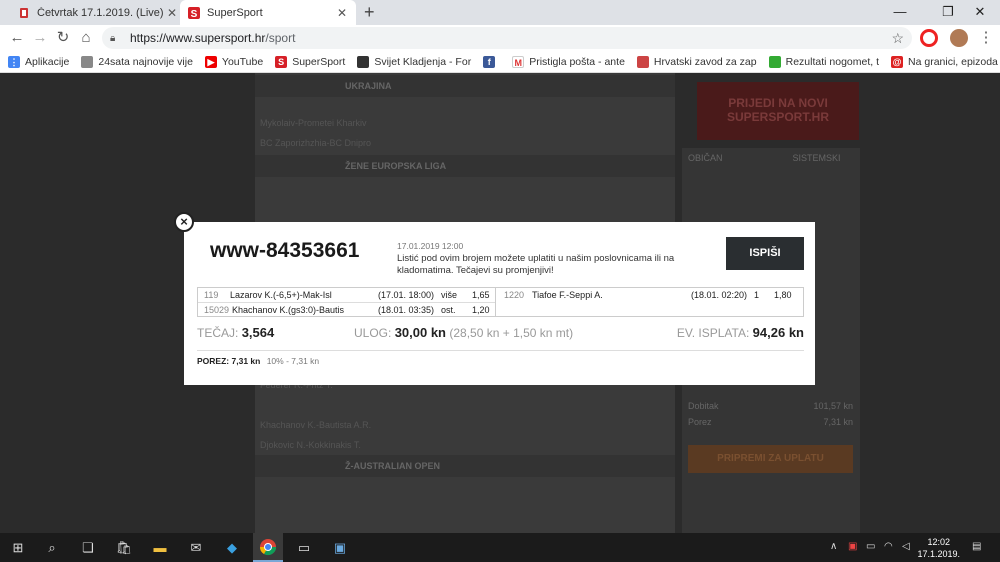 The height and width of the screenshot is (562, 1000). Describe the element at coordinates (897, 38) in the screenshot. I see `bookmark-star-icon: ☆` at that location.